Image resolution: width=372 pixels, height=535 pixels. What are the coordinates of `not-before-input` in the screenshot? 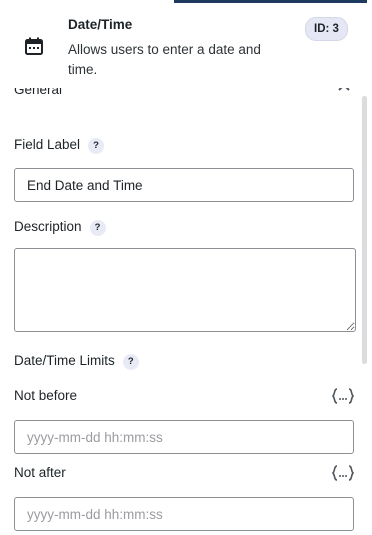 It's located at (184, 437).